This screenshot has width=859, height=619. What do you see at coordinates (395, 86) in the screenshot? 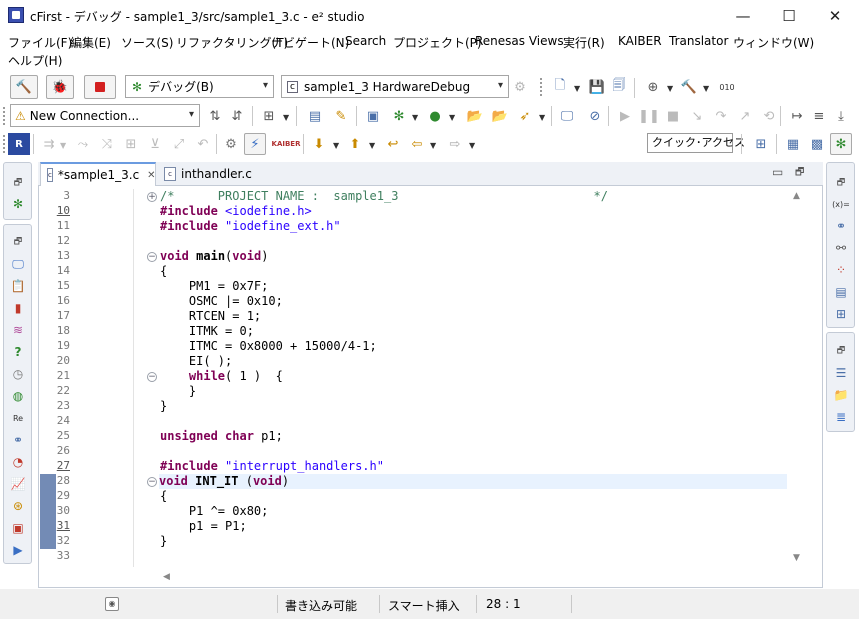
I see `launch-config-select: c sample1_3 HardwareDebug ▾` at bounding box center [395, 86].